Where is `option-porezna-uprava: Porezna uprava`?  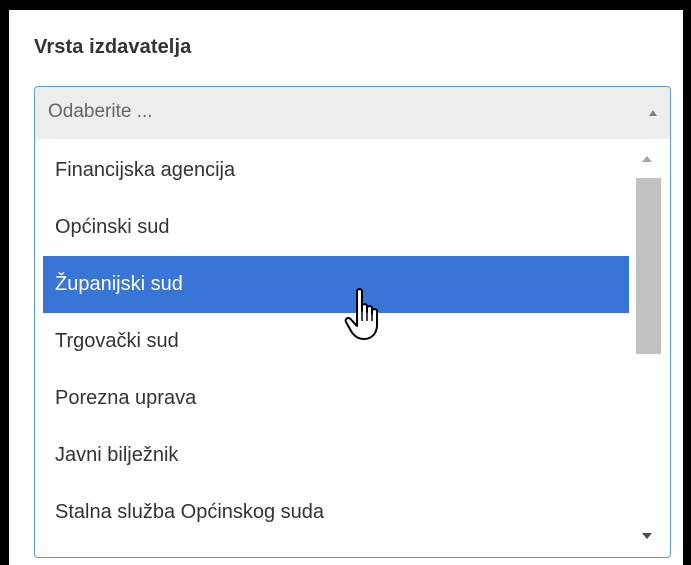
option-porezna-uprava: Porezna uprava is located at coordinates (336, 398).